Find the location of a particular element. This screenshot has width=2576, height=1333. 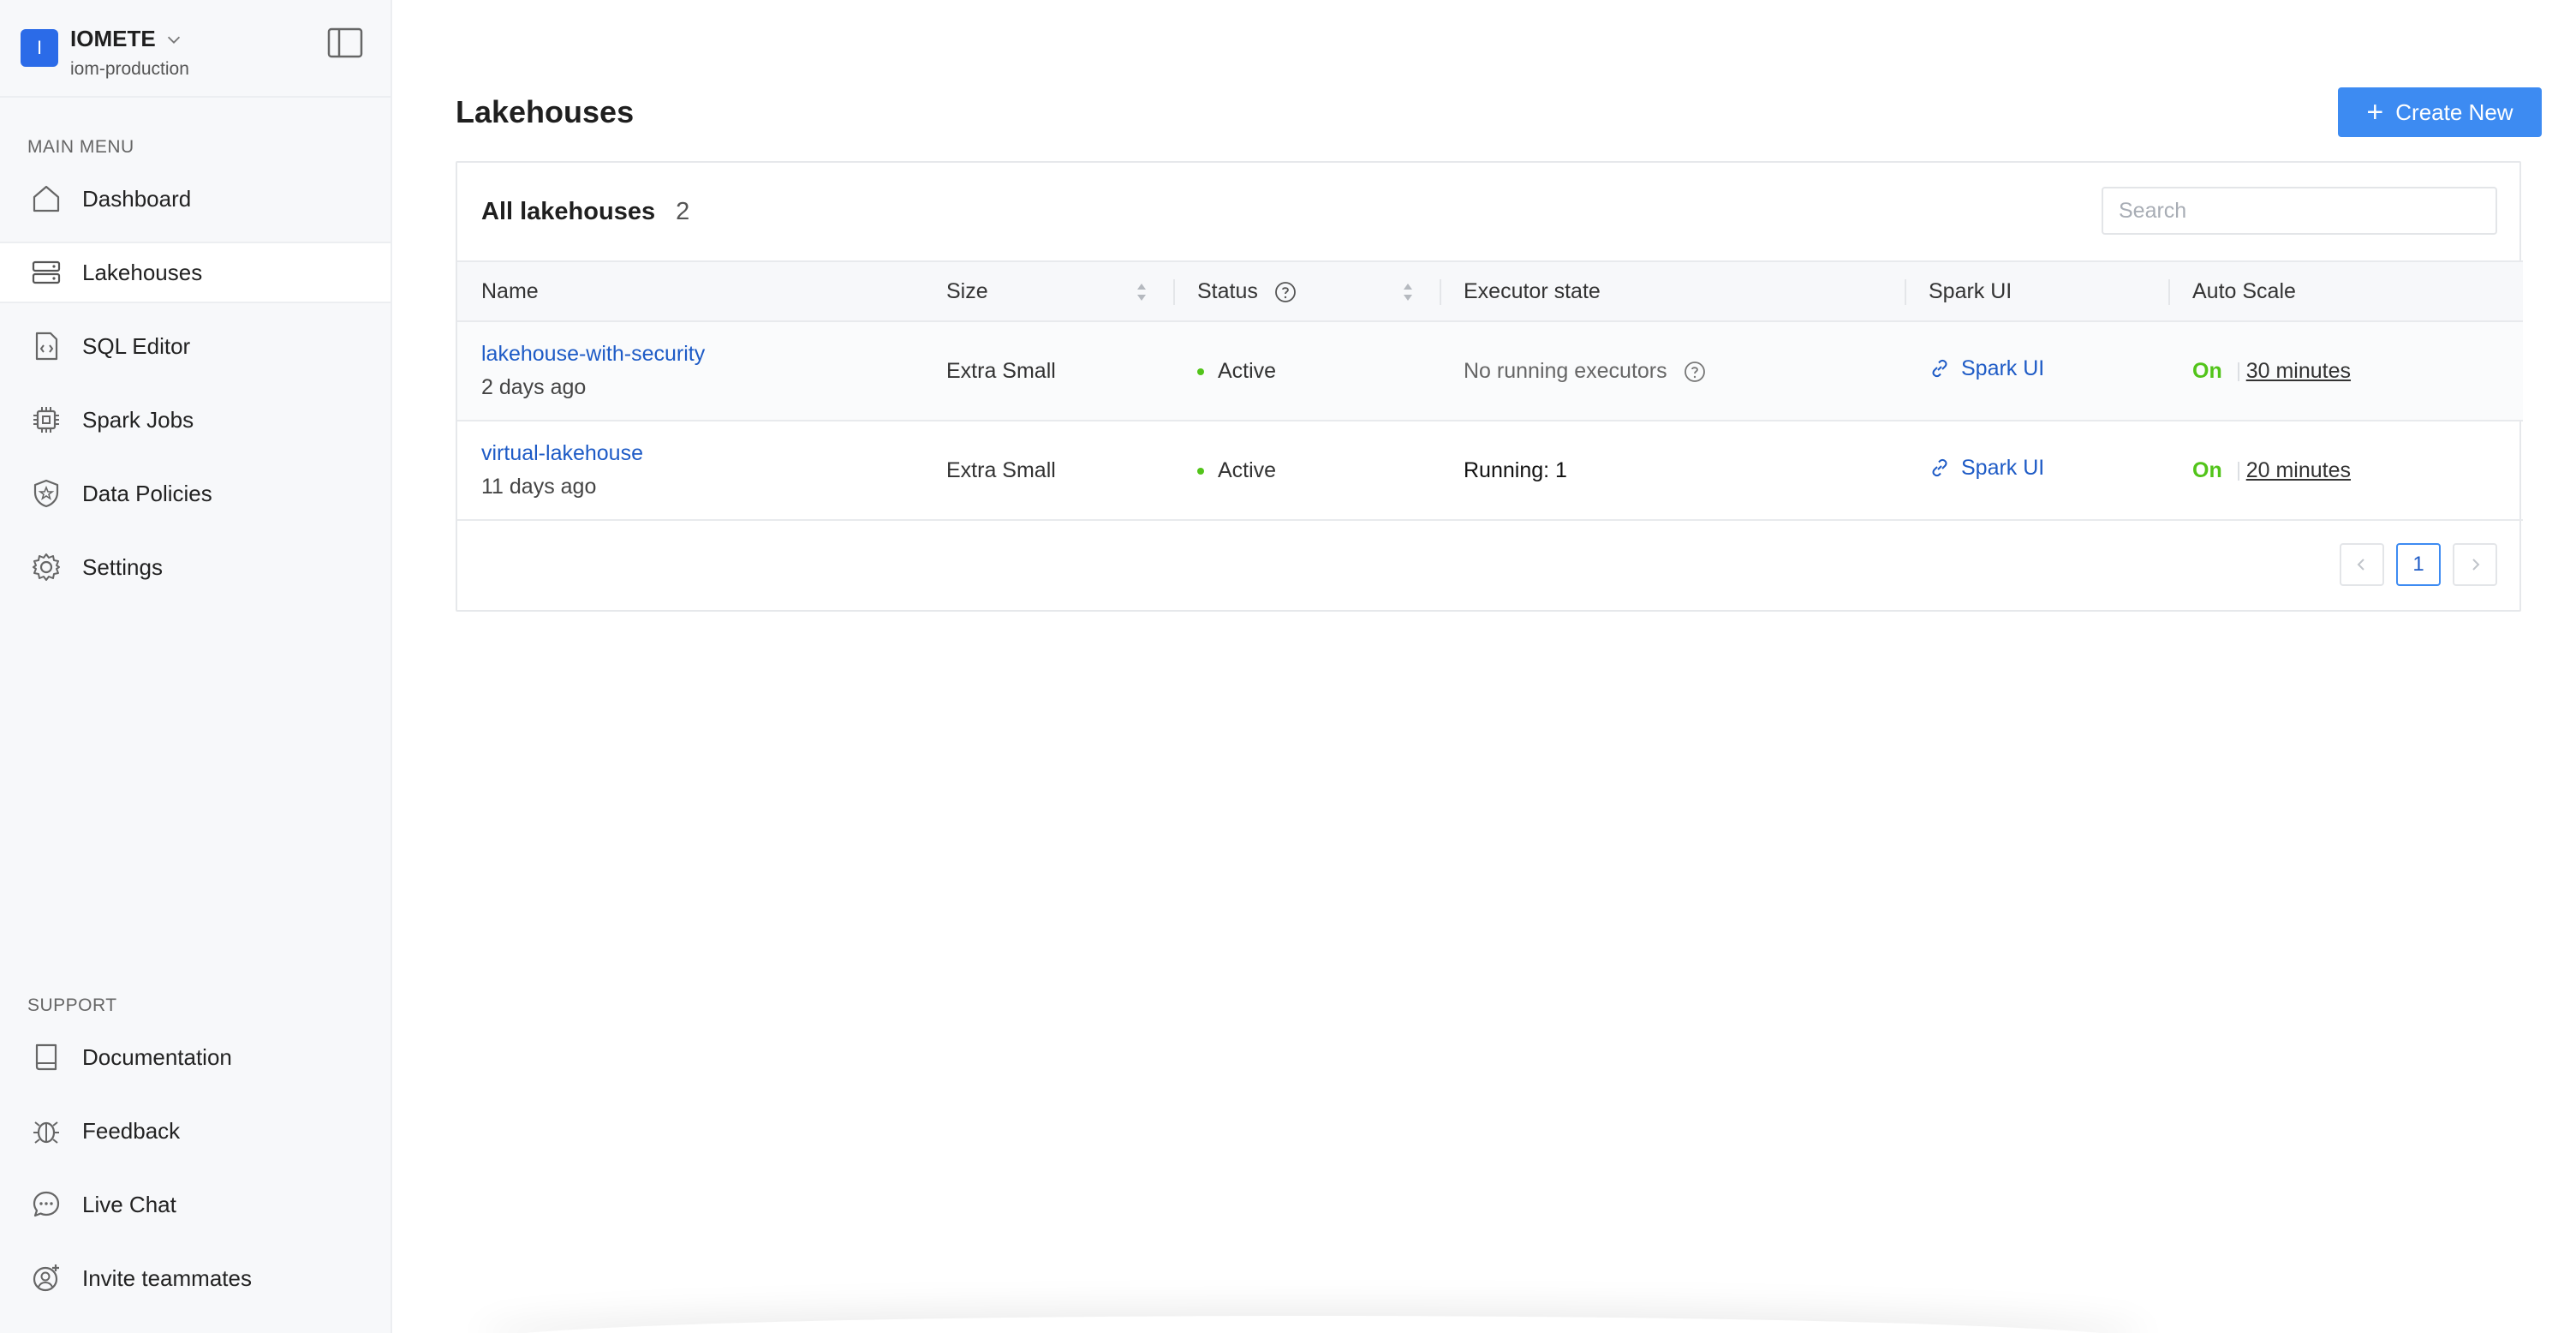

auto-scale-cell: On 20 minutes is located at coordinates (2345, 471).